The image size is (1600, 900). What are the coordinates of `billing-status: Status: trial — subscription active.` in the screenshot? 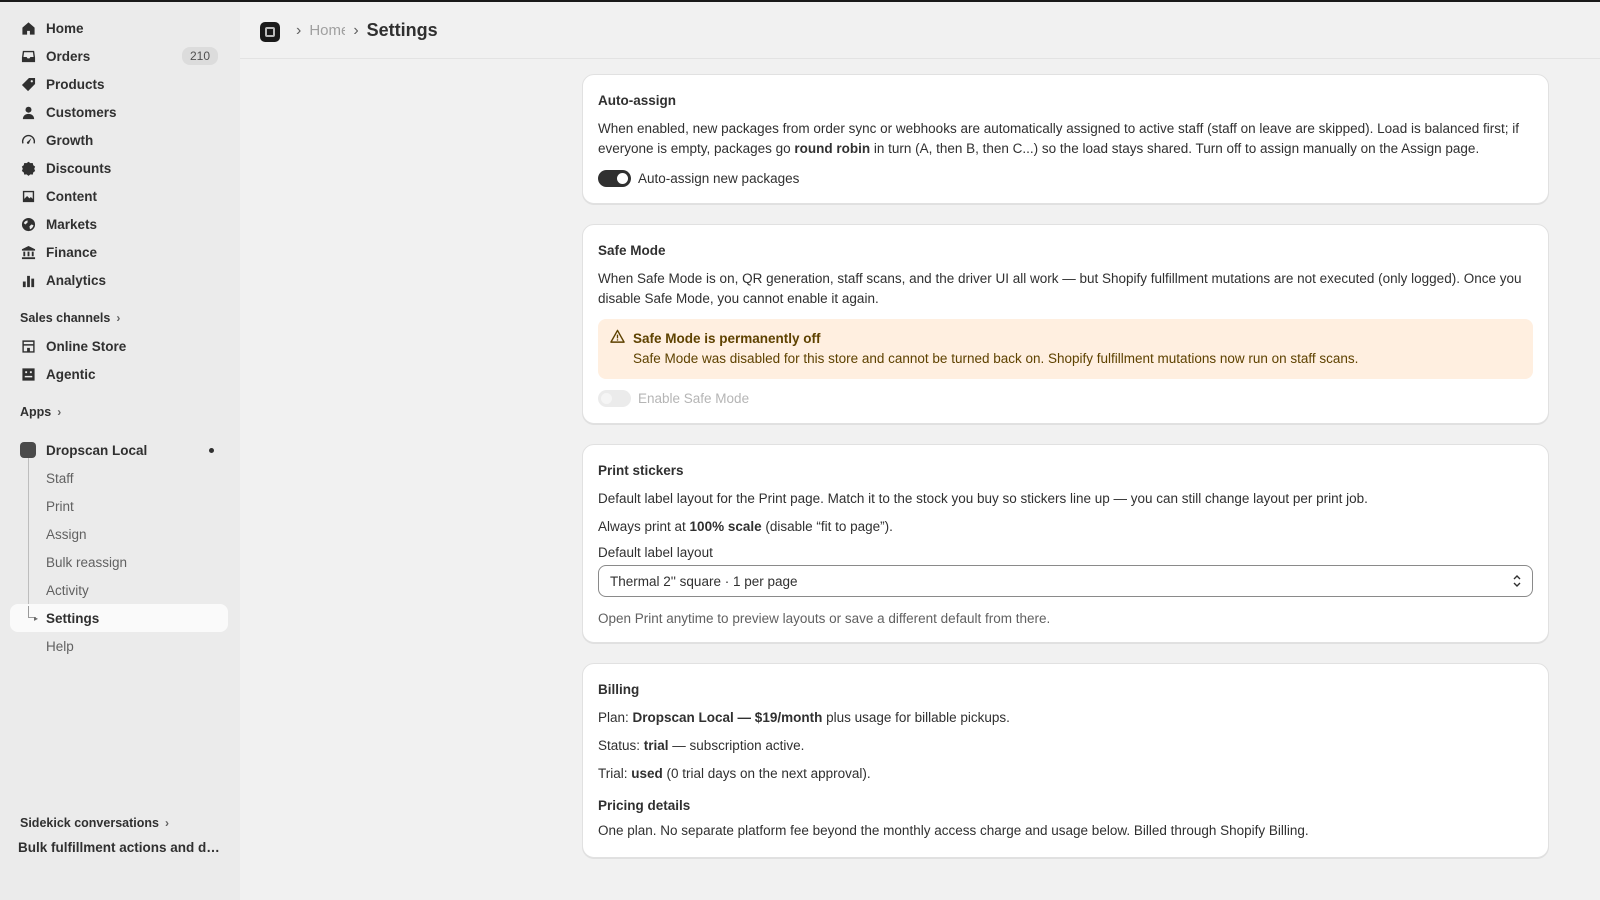 It's located at (701, 745).